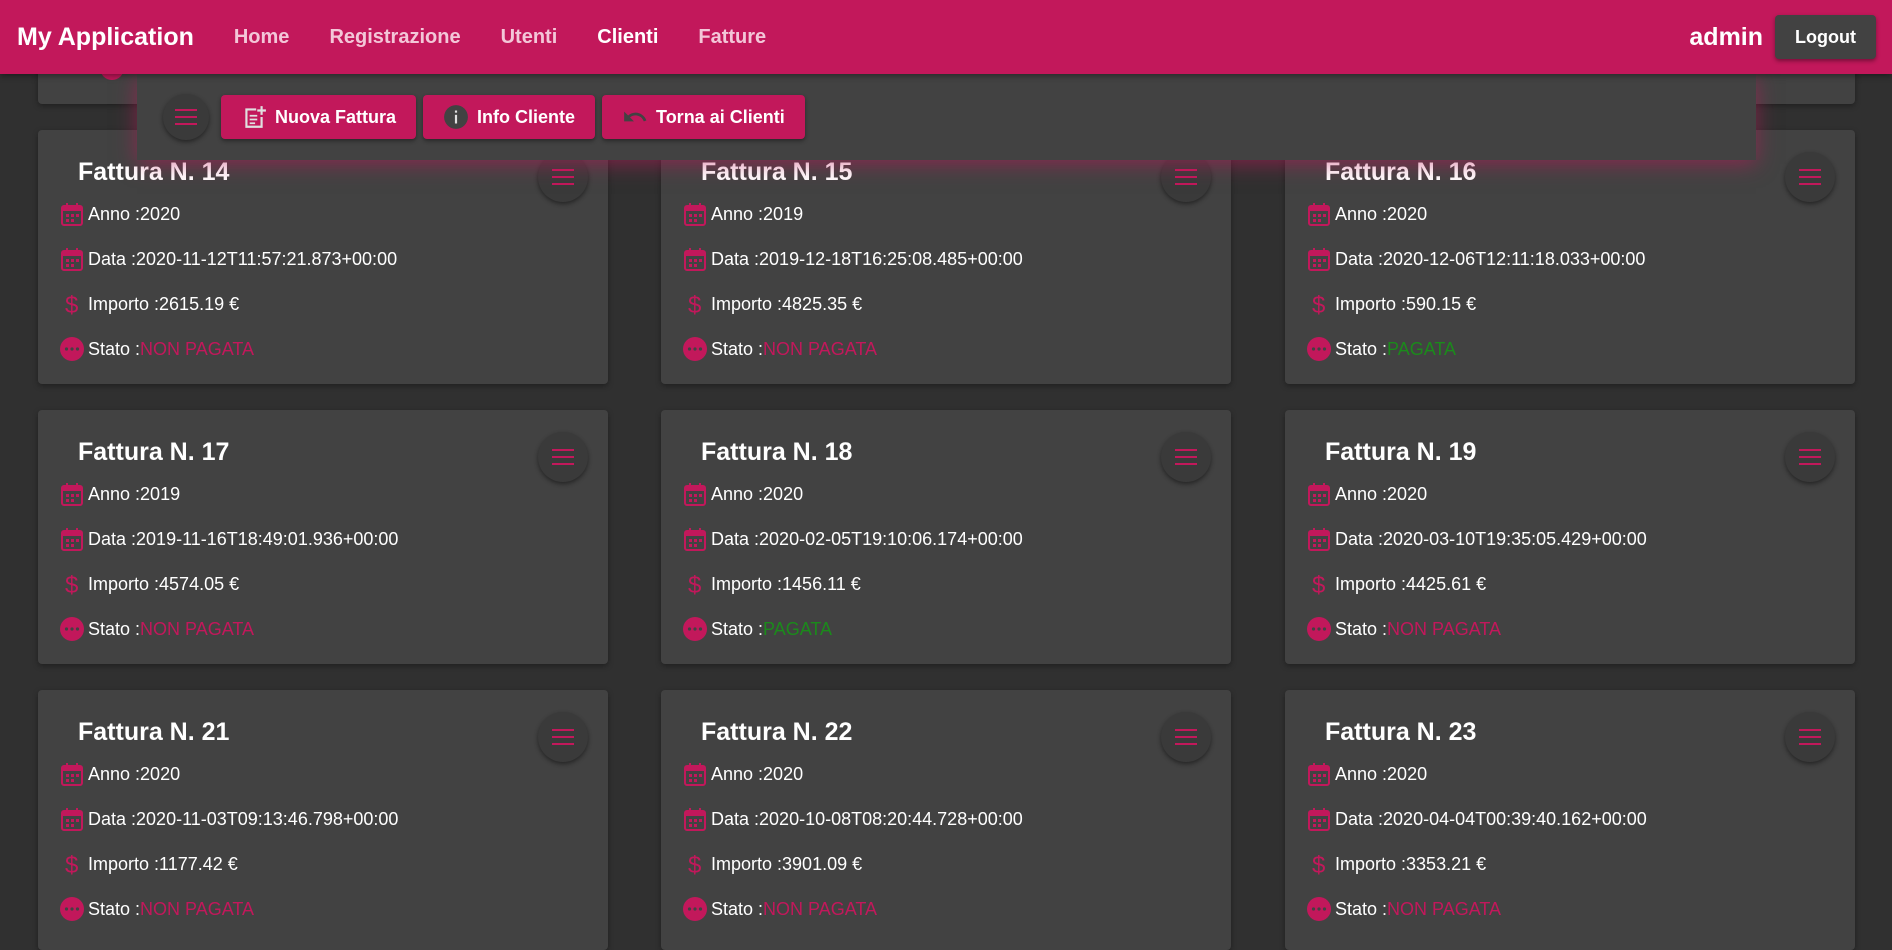 The width and height of the screenshot is (1892, 950). What do you see at coordinates (394, 37) in the screenshot?
I see `nav-link-registrazione: Registrazione` at bounding box center [394, 37].